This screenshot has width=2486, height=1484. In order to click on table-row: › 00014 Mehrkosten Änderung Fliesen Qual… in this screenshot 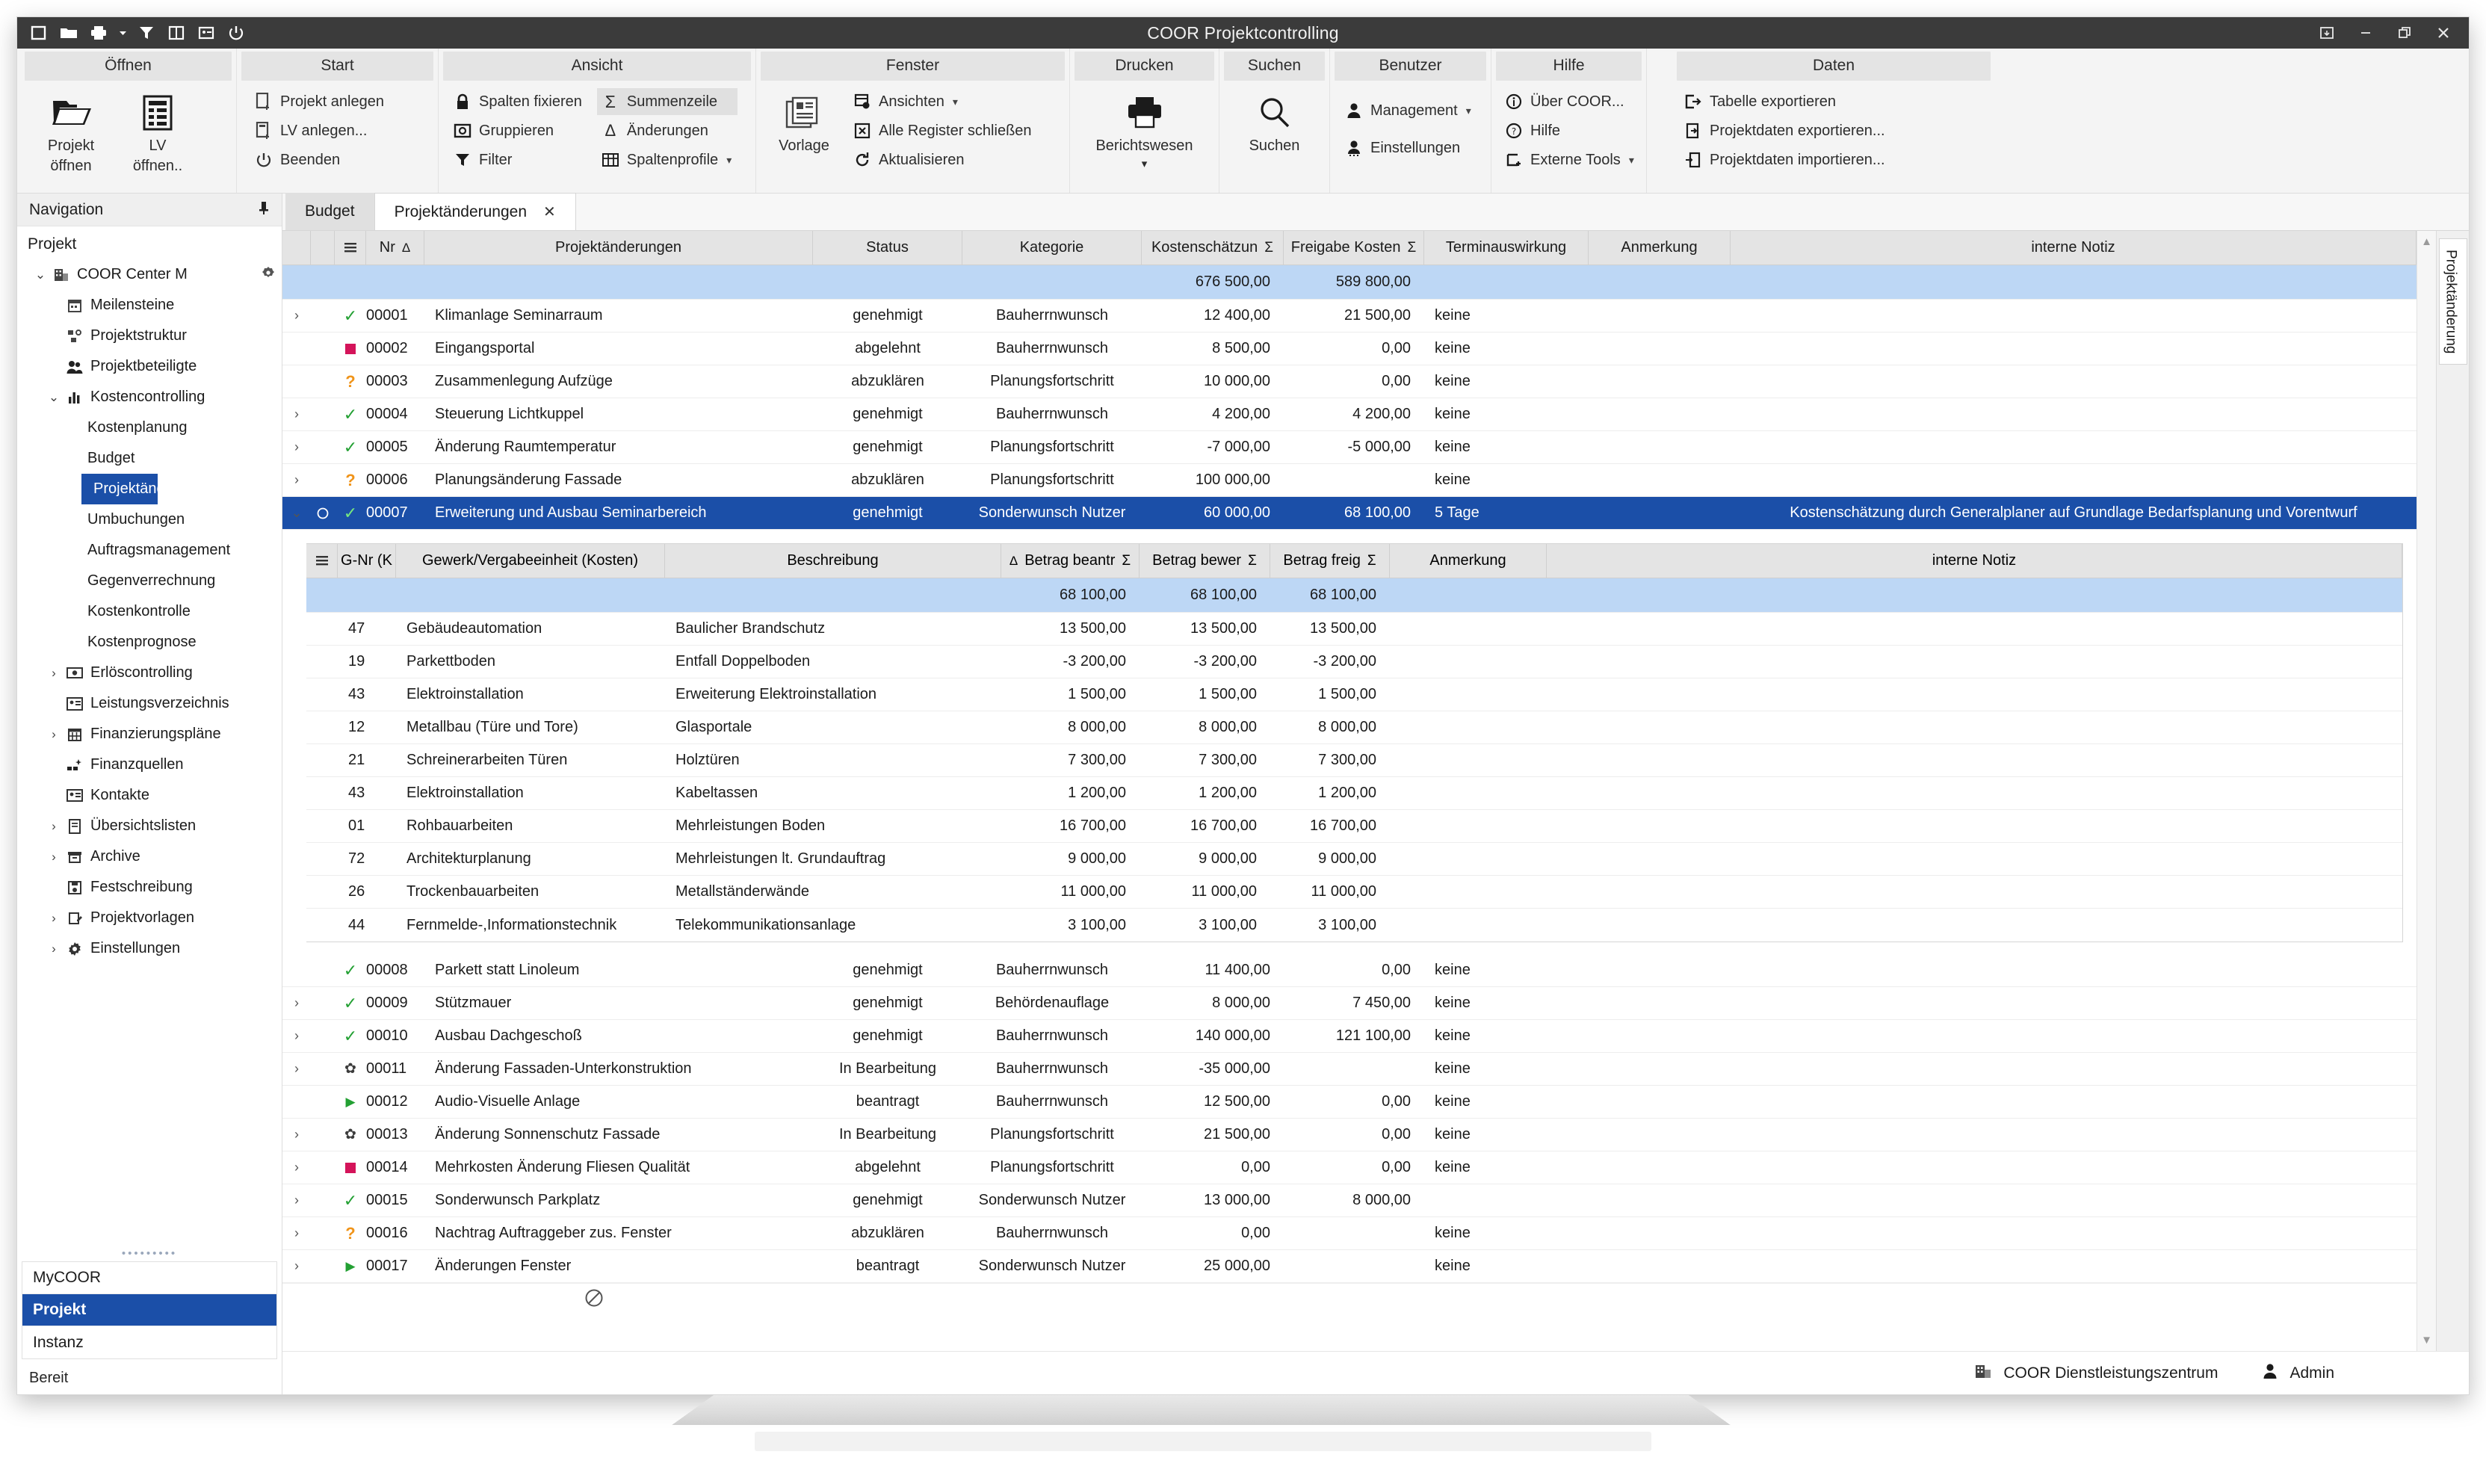, I will do `click(1349, 1168)`.